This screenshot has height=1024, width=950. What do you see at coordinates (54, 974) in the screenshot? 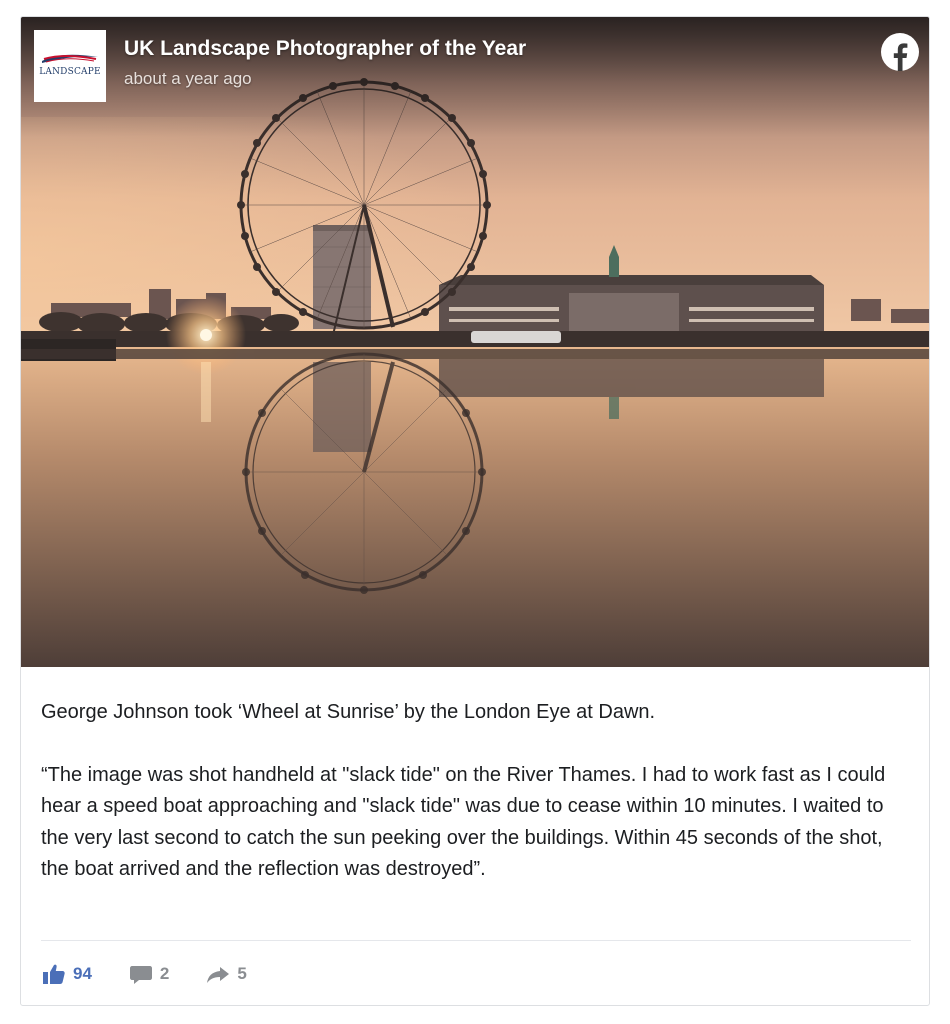
I see `thumbs-up-icon` at bounding box center [54, 974].